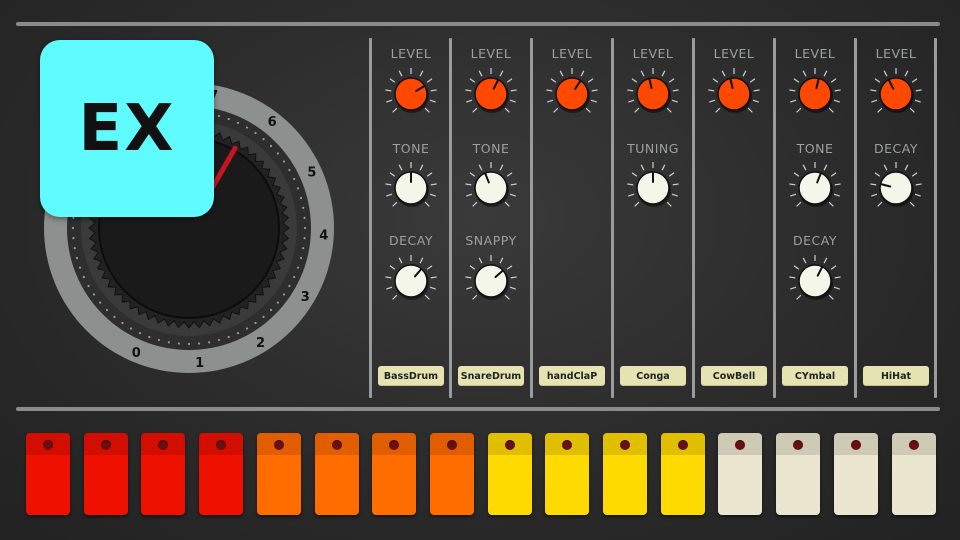 The height and width of the screenshot is (540, 960). I want to click on snare-drum-level-knob, so click(491, 94).